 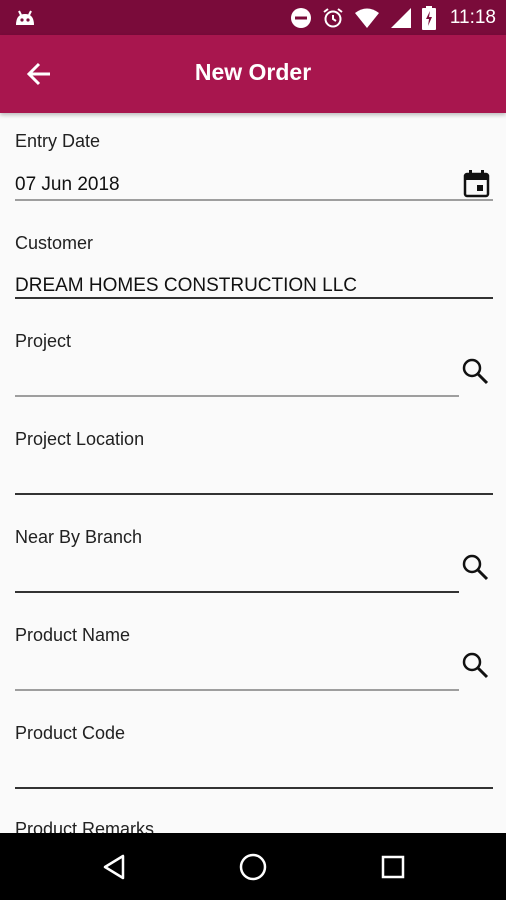 I want to click on entry-date-input: 07 Jun 2018, so click(x=67, y=185).